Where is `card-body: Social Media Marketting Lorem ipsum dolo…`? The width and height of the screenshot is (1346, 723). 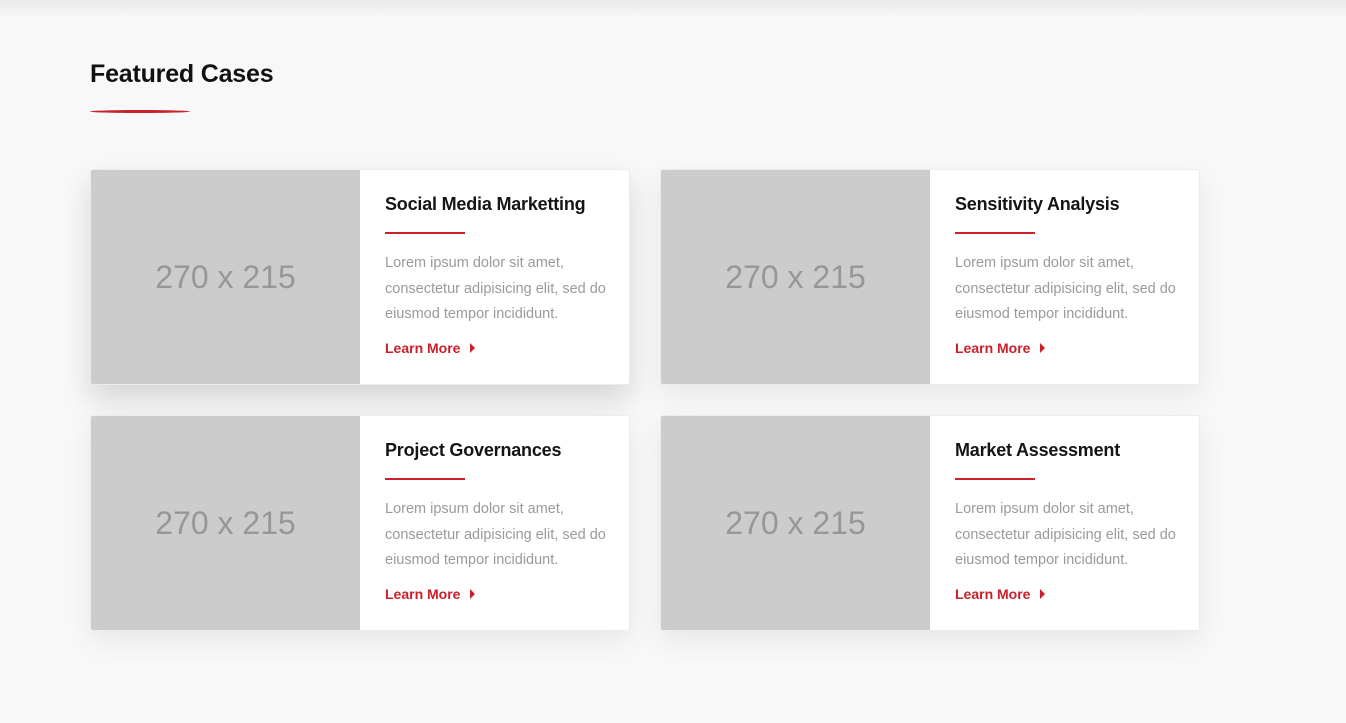 card-body: Social Media Marketting Lorem ipsum dolo… is located at coordinates (494, 277).